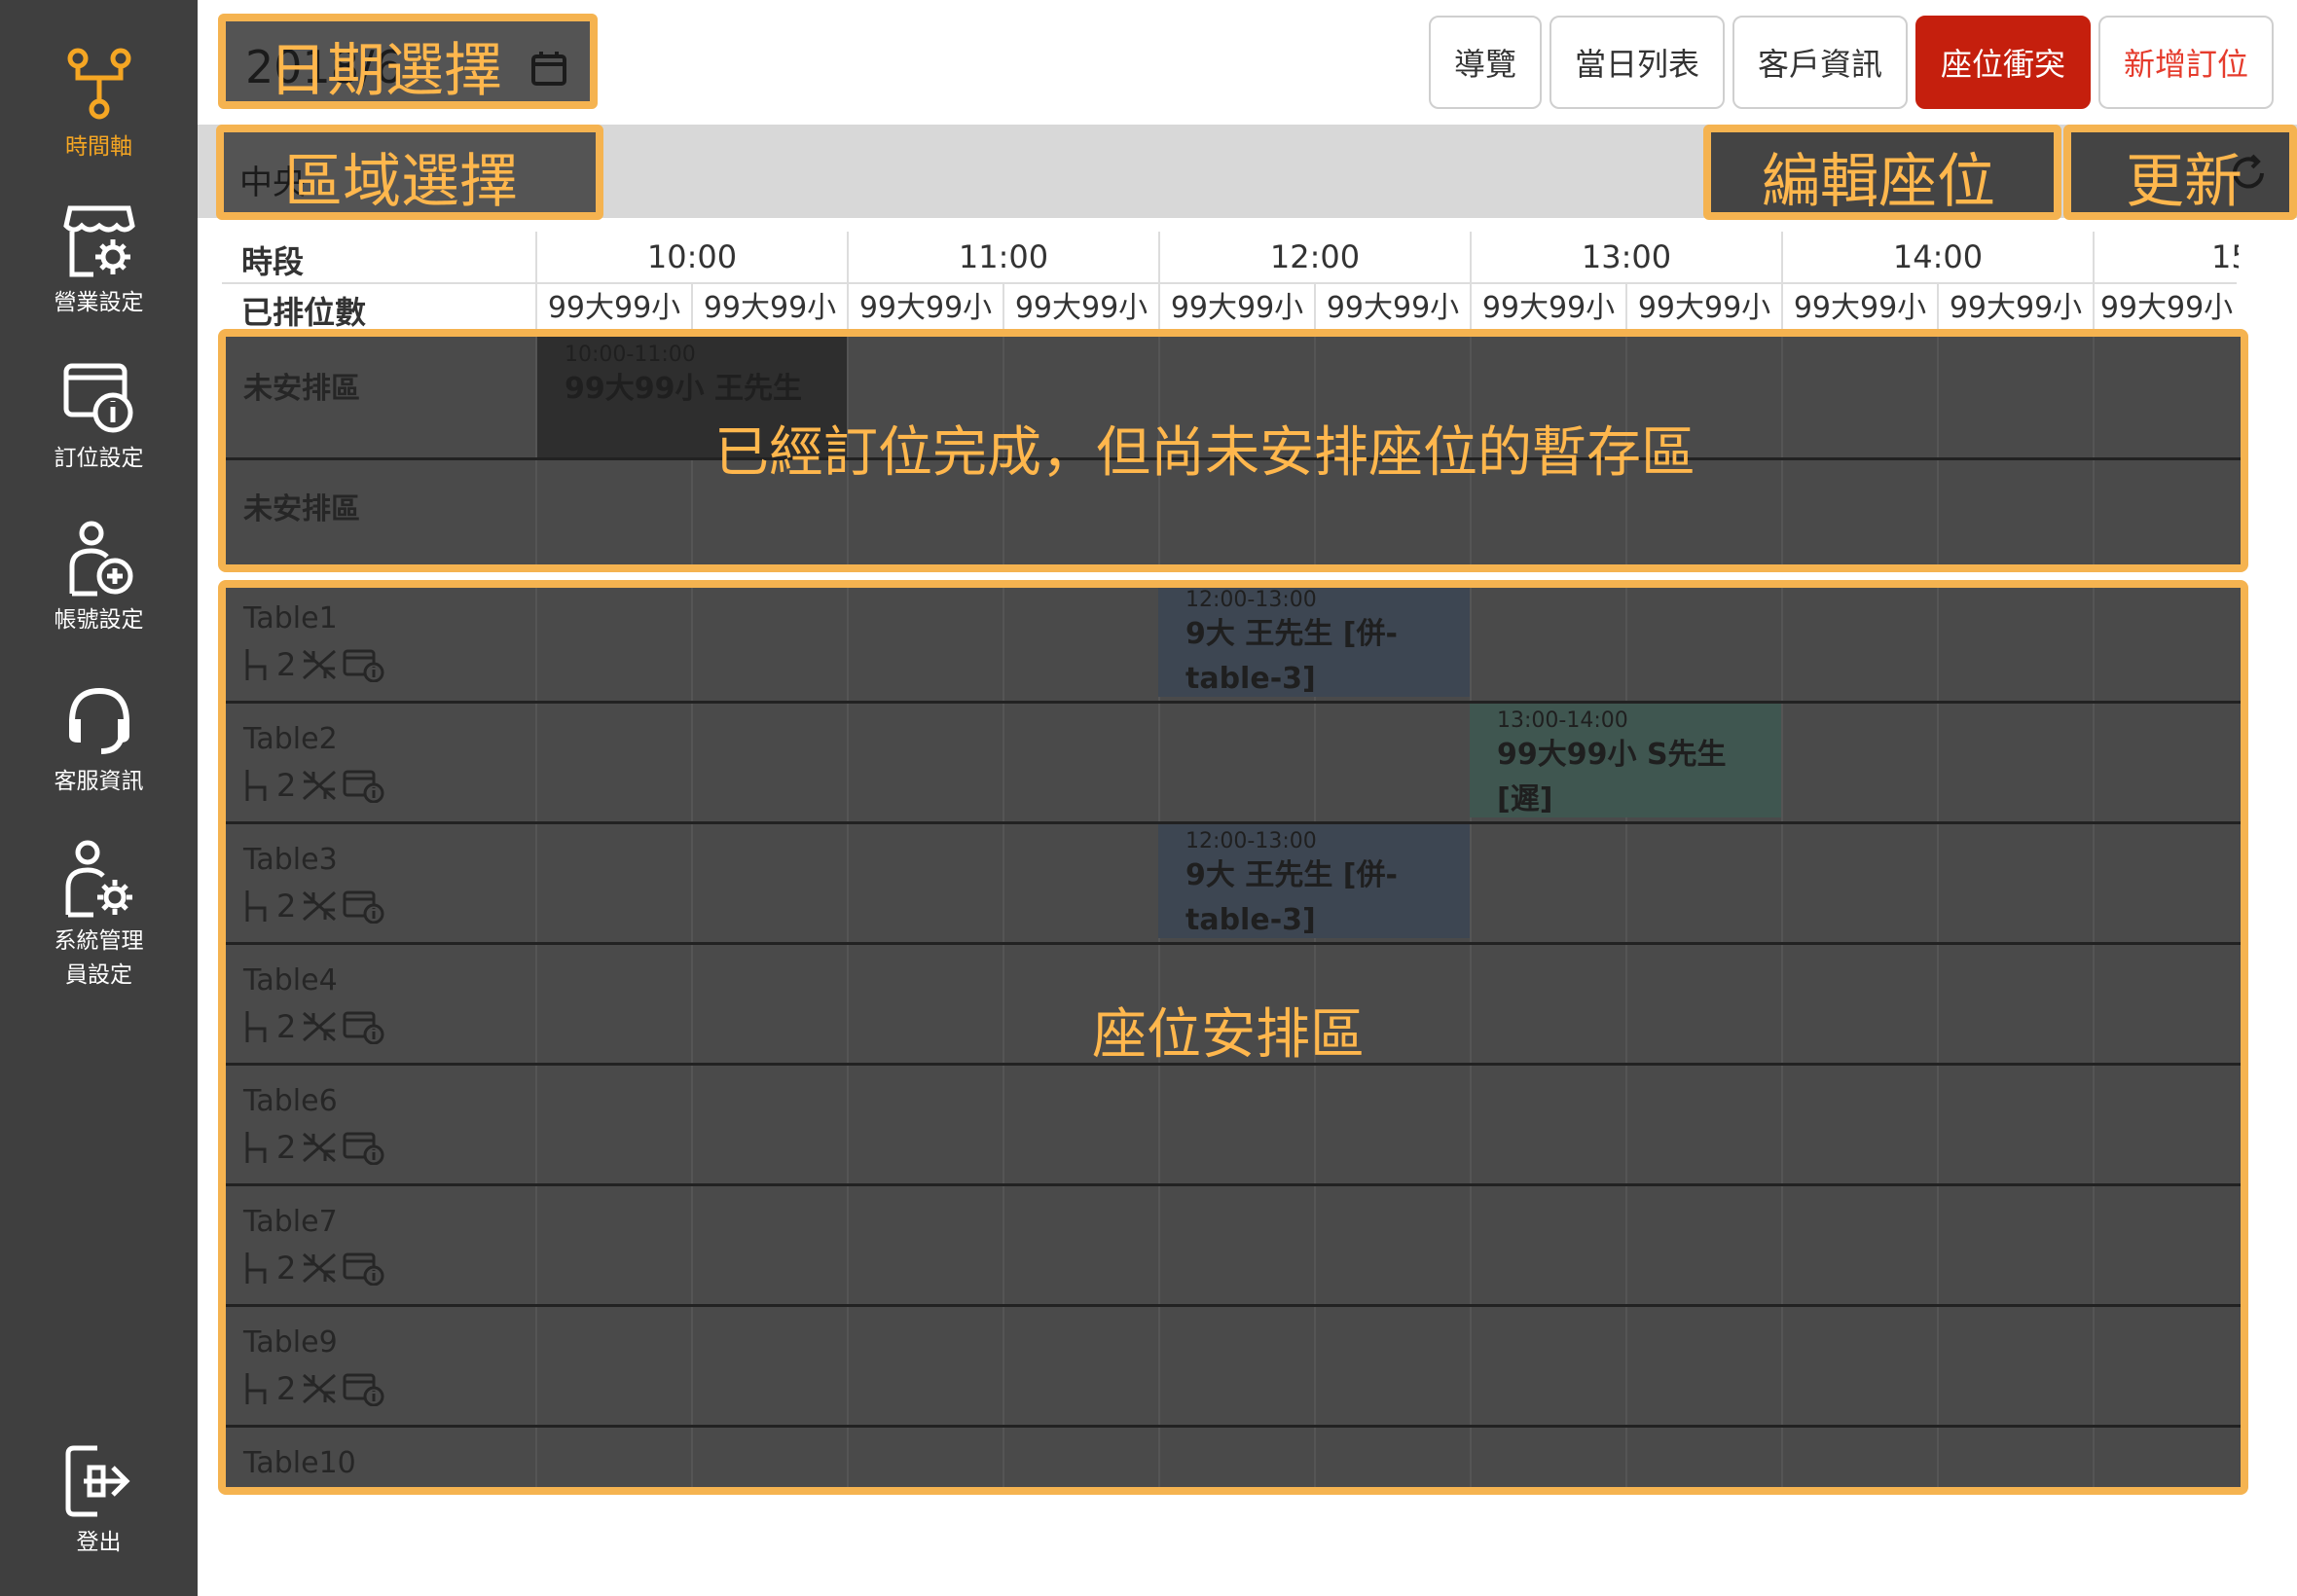 The image size is (2297, 1596). I want to click on time-header: 14:00, so click(1937, 257).